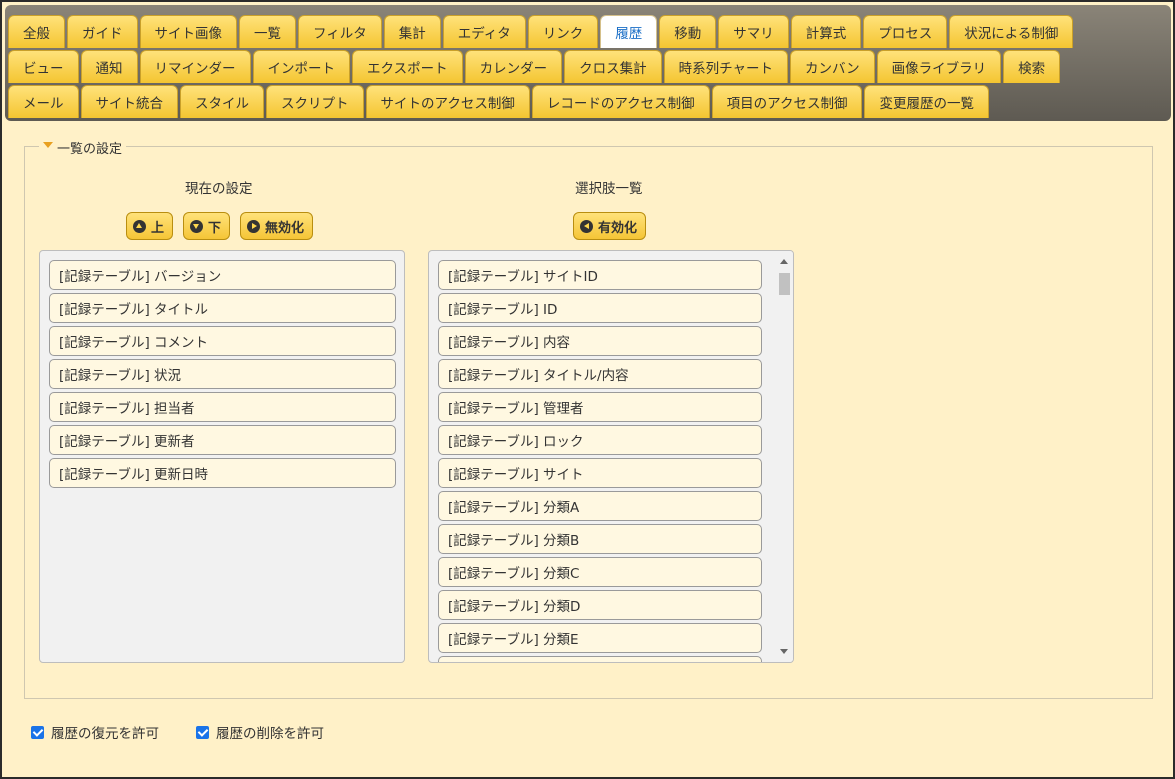 The height and width of the screenshot is (779, 1175). Describe the element at coordinates (43, 101) in the screenshot. I see `tab-row3-0: メール` at that location.